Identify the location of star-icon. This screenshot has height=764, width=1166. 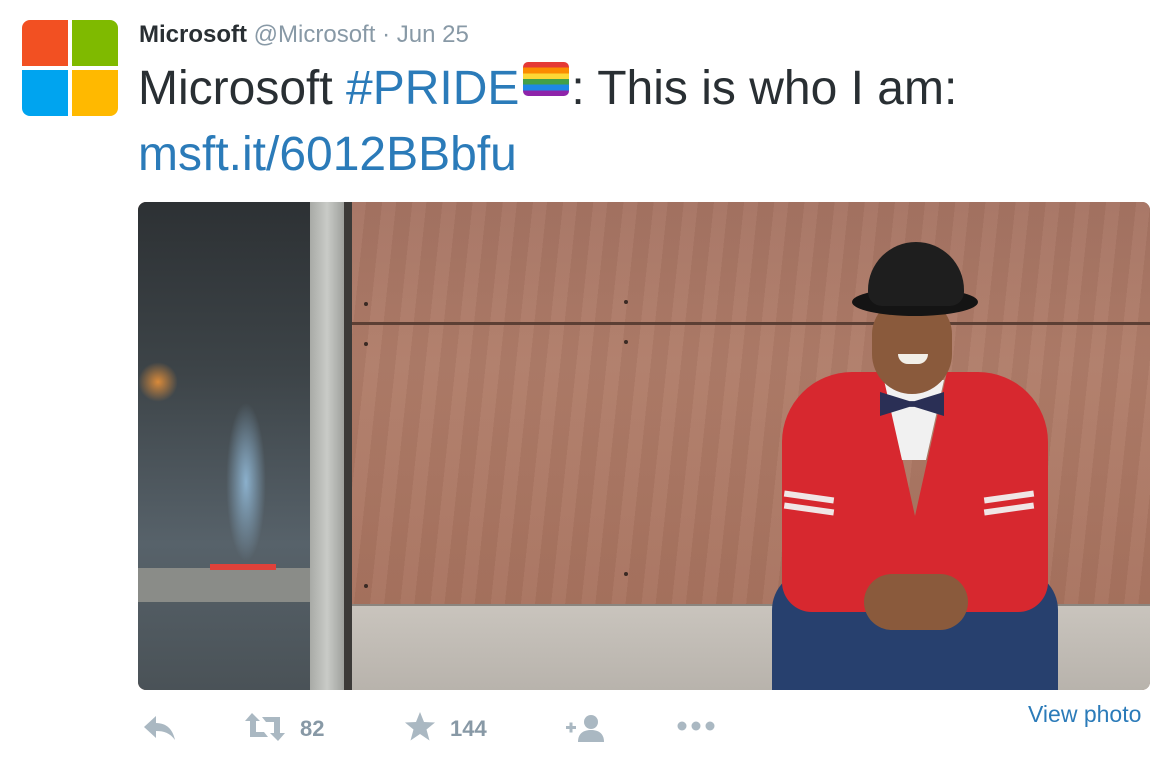
(420, 730).